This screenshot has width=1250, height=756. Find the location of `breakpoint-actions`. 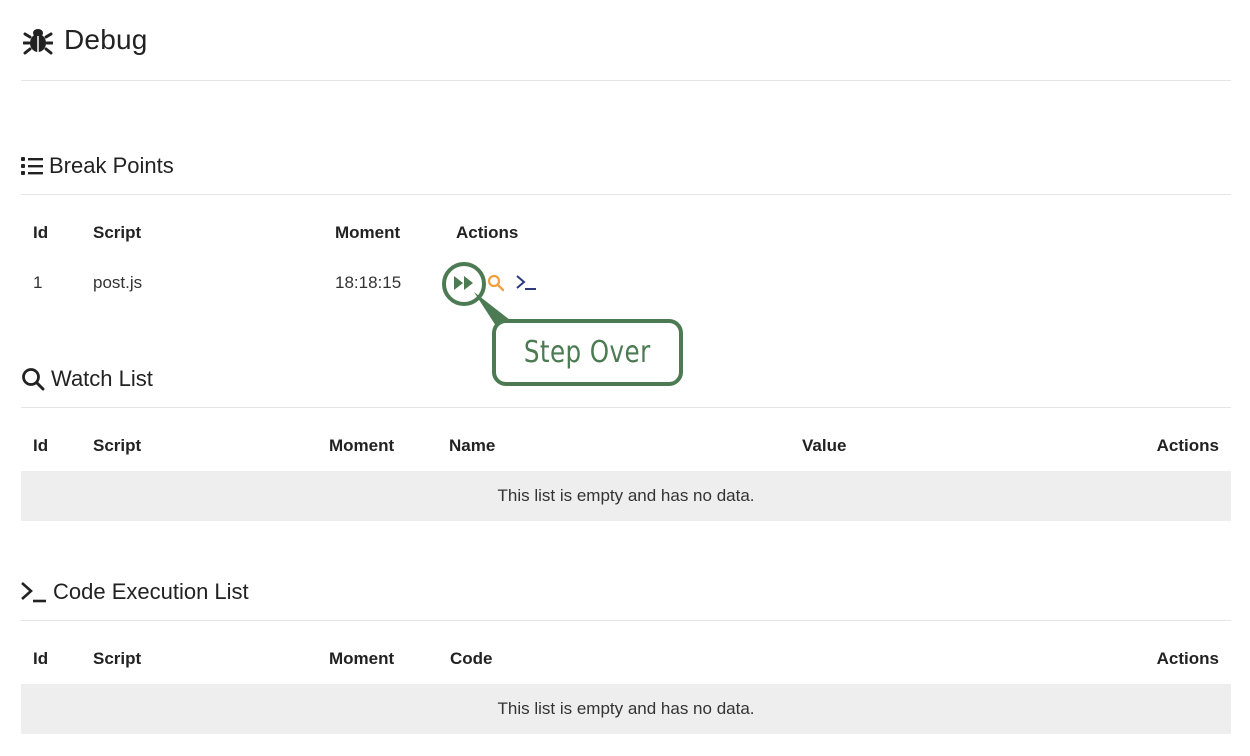

breakpoint-actions is located at coordinates (842, 283).